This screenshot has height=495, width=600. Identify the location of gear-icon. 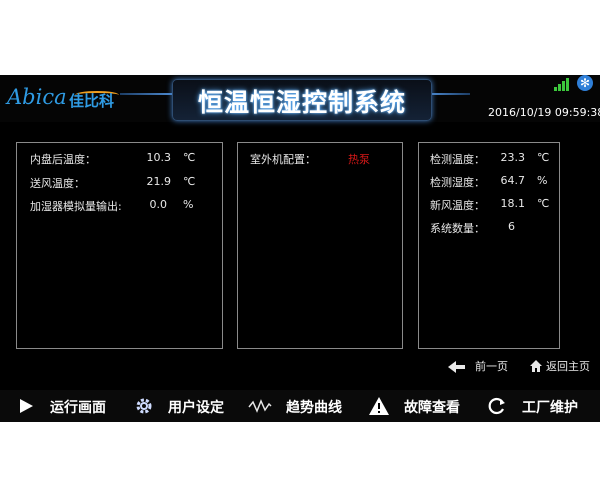
(144, 406).